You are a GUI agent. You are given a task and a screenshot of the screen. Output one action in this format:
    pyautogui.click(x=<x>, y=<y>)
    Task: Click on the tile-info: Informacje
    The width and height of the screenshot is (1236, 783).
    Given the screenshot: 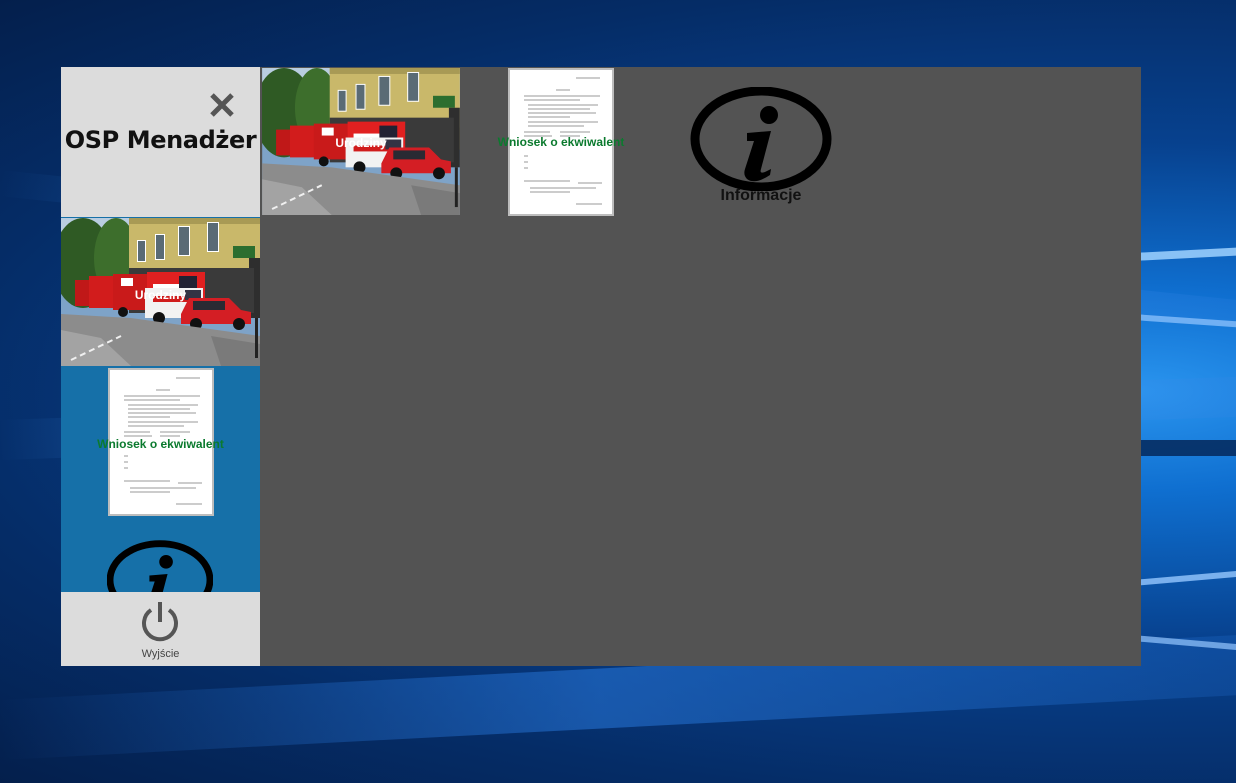 What is the action you would take?
    pyautogui.click(x=761, y=147)
    